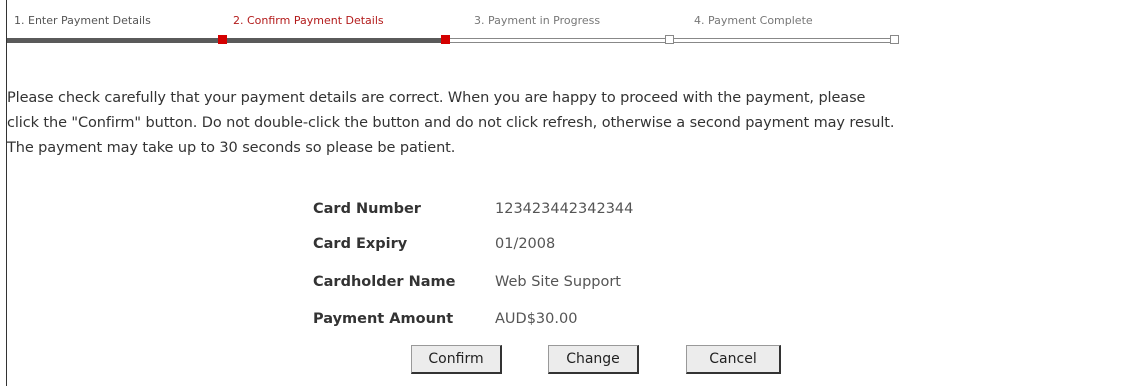 This screenshot has height=386, width=1123. What do you see at coordinates (384, 282) in the screenshot?
I see `cardholder-name-label: Cardholder Name` at bounding box center [384, 282].